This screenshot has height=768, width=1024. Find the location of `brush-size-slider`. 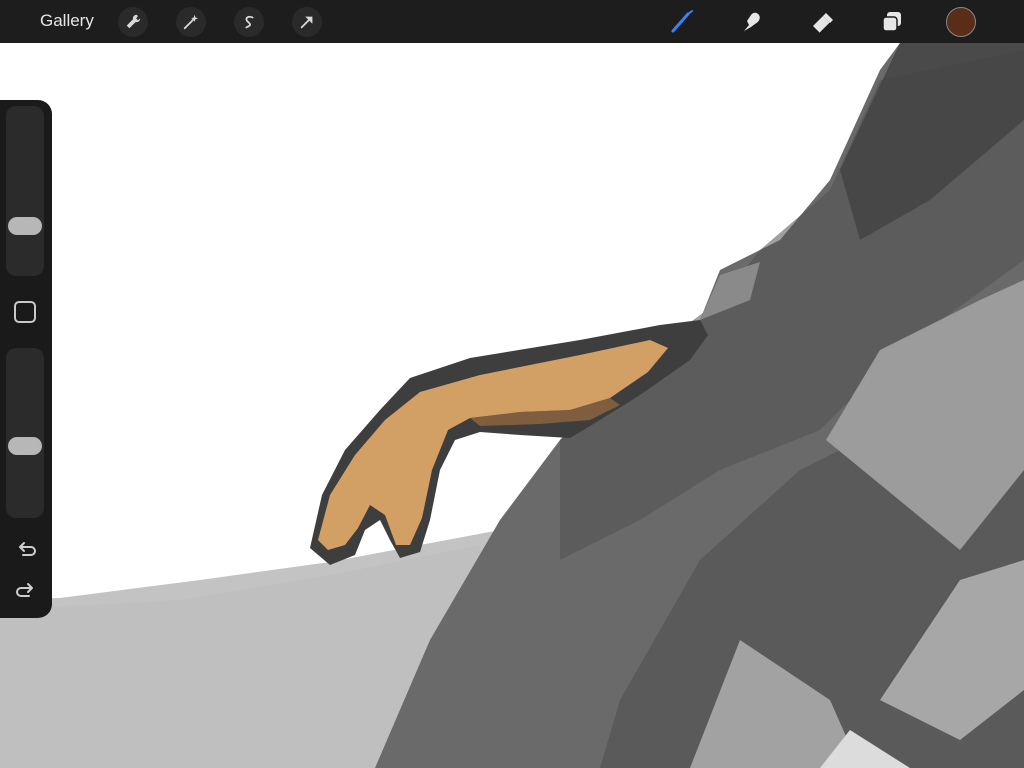

brush-size-slider is located at coordinates (25, 191).